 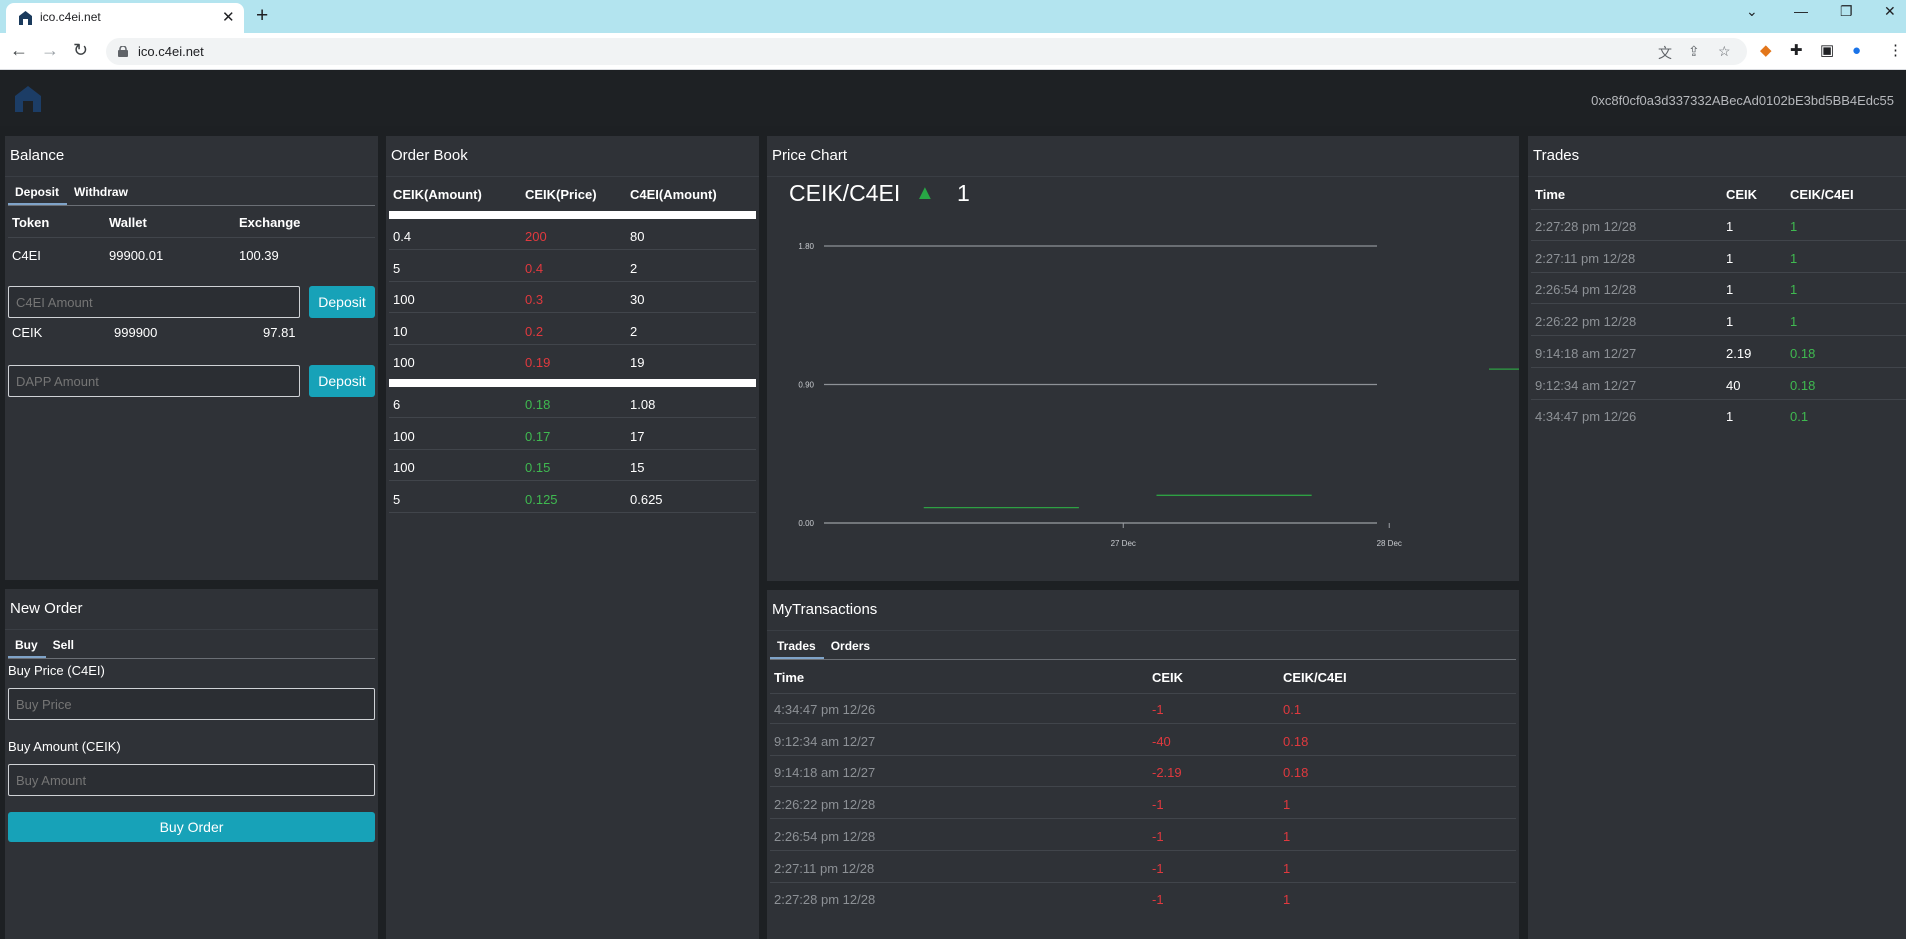 What do you see at coordinates (27, 332) in the screenshot?
I see `ceik-token: CEIK` at bounding box center [27, 332].